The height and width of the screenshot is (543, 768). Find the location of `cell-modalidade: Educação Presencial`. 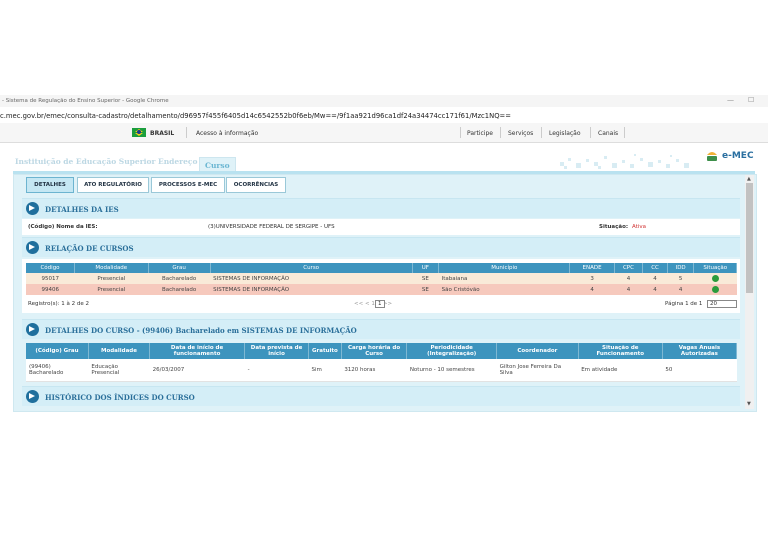

cell-modalidade: Educação Presencial is located at coordinates (119, 370).